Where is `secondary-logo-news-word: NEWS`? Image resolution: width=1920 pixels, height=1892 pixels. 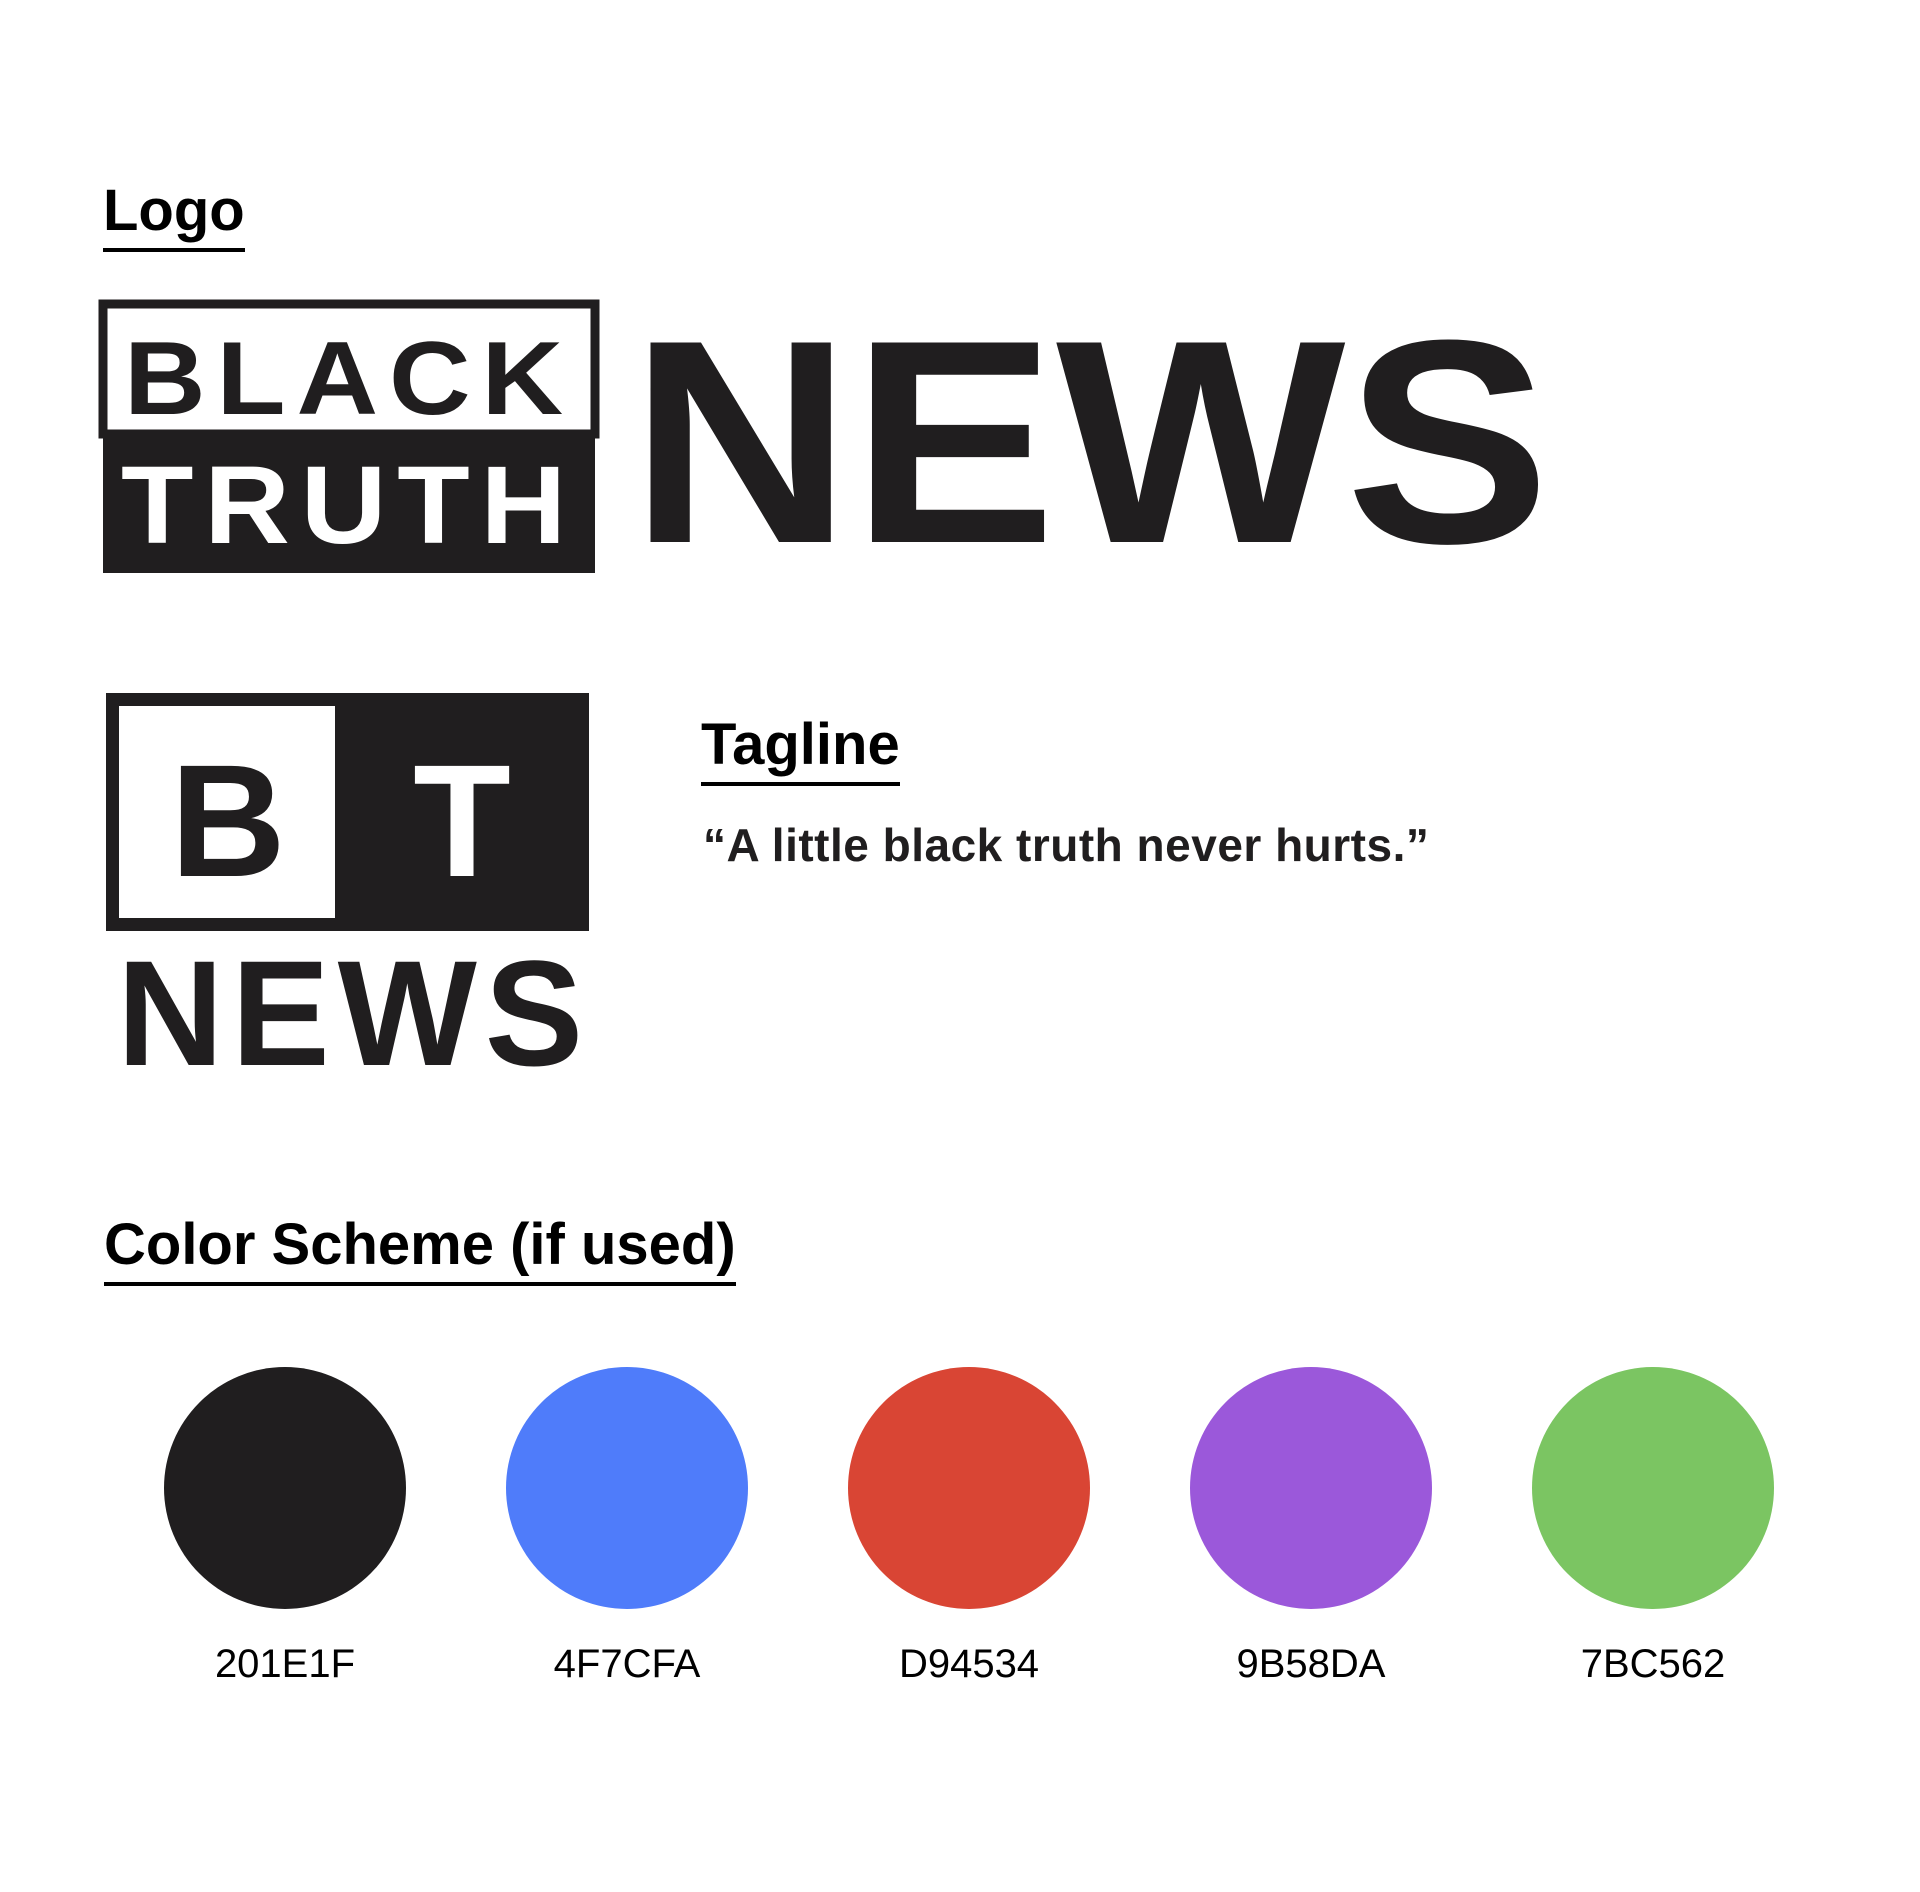 secondary-logo-news-word: NEWS is located at coordinates (354, 1013).